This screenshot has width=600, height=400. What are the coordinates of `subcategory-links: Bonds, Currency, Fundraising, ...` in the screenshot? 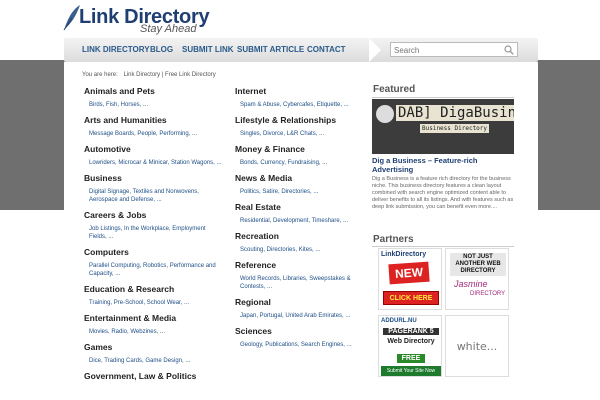 It's located at (295, 163).